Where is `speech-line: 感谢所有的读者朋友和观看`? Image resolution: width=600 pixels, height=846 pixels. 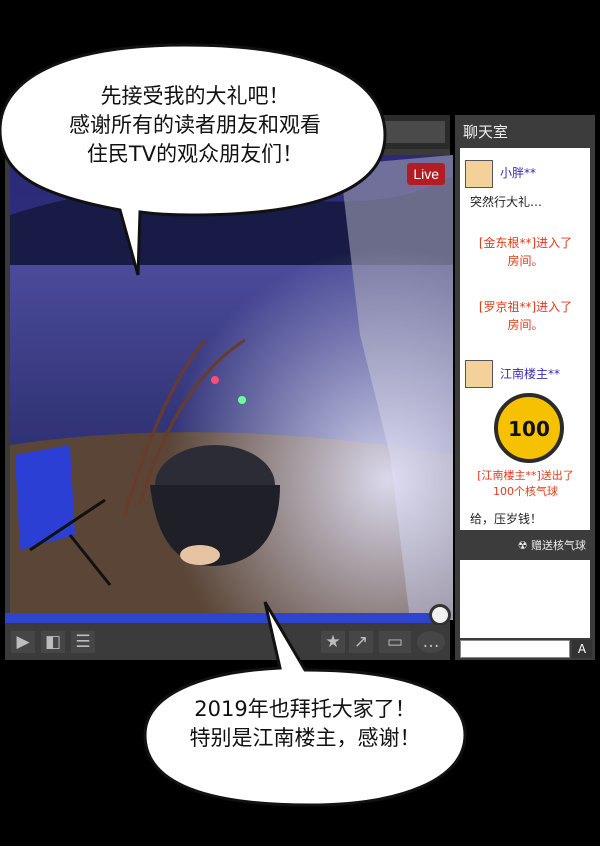
speech-line: 感谢所有的读者朋友和观看 is located at coordinates (195, 125).